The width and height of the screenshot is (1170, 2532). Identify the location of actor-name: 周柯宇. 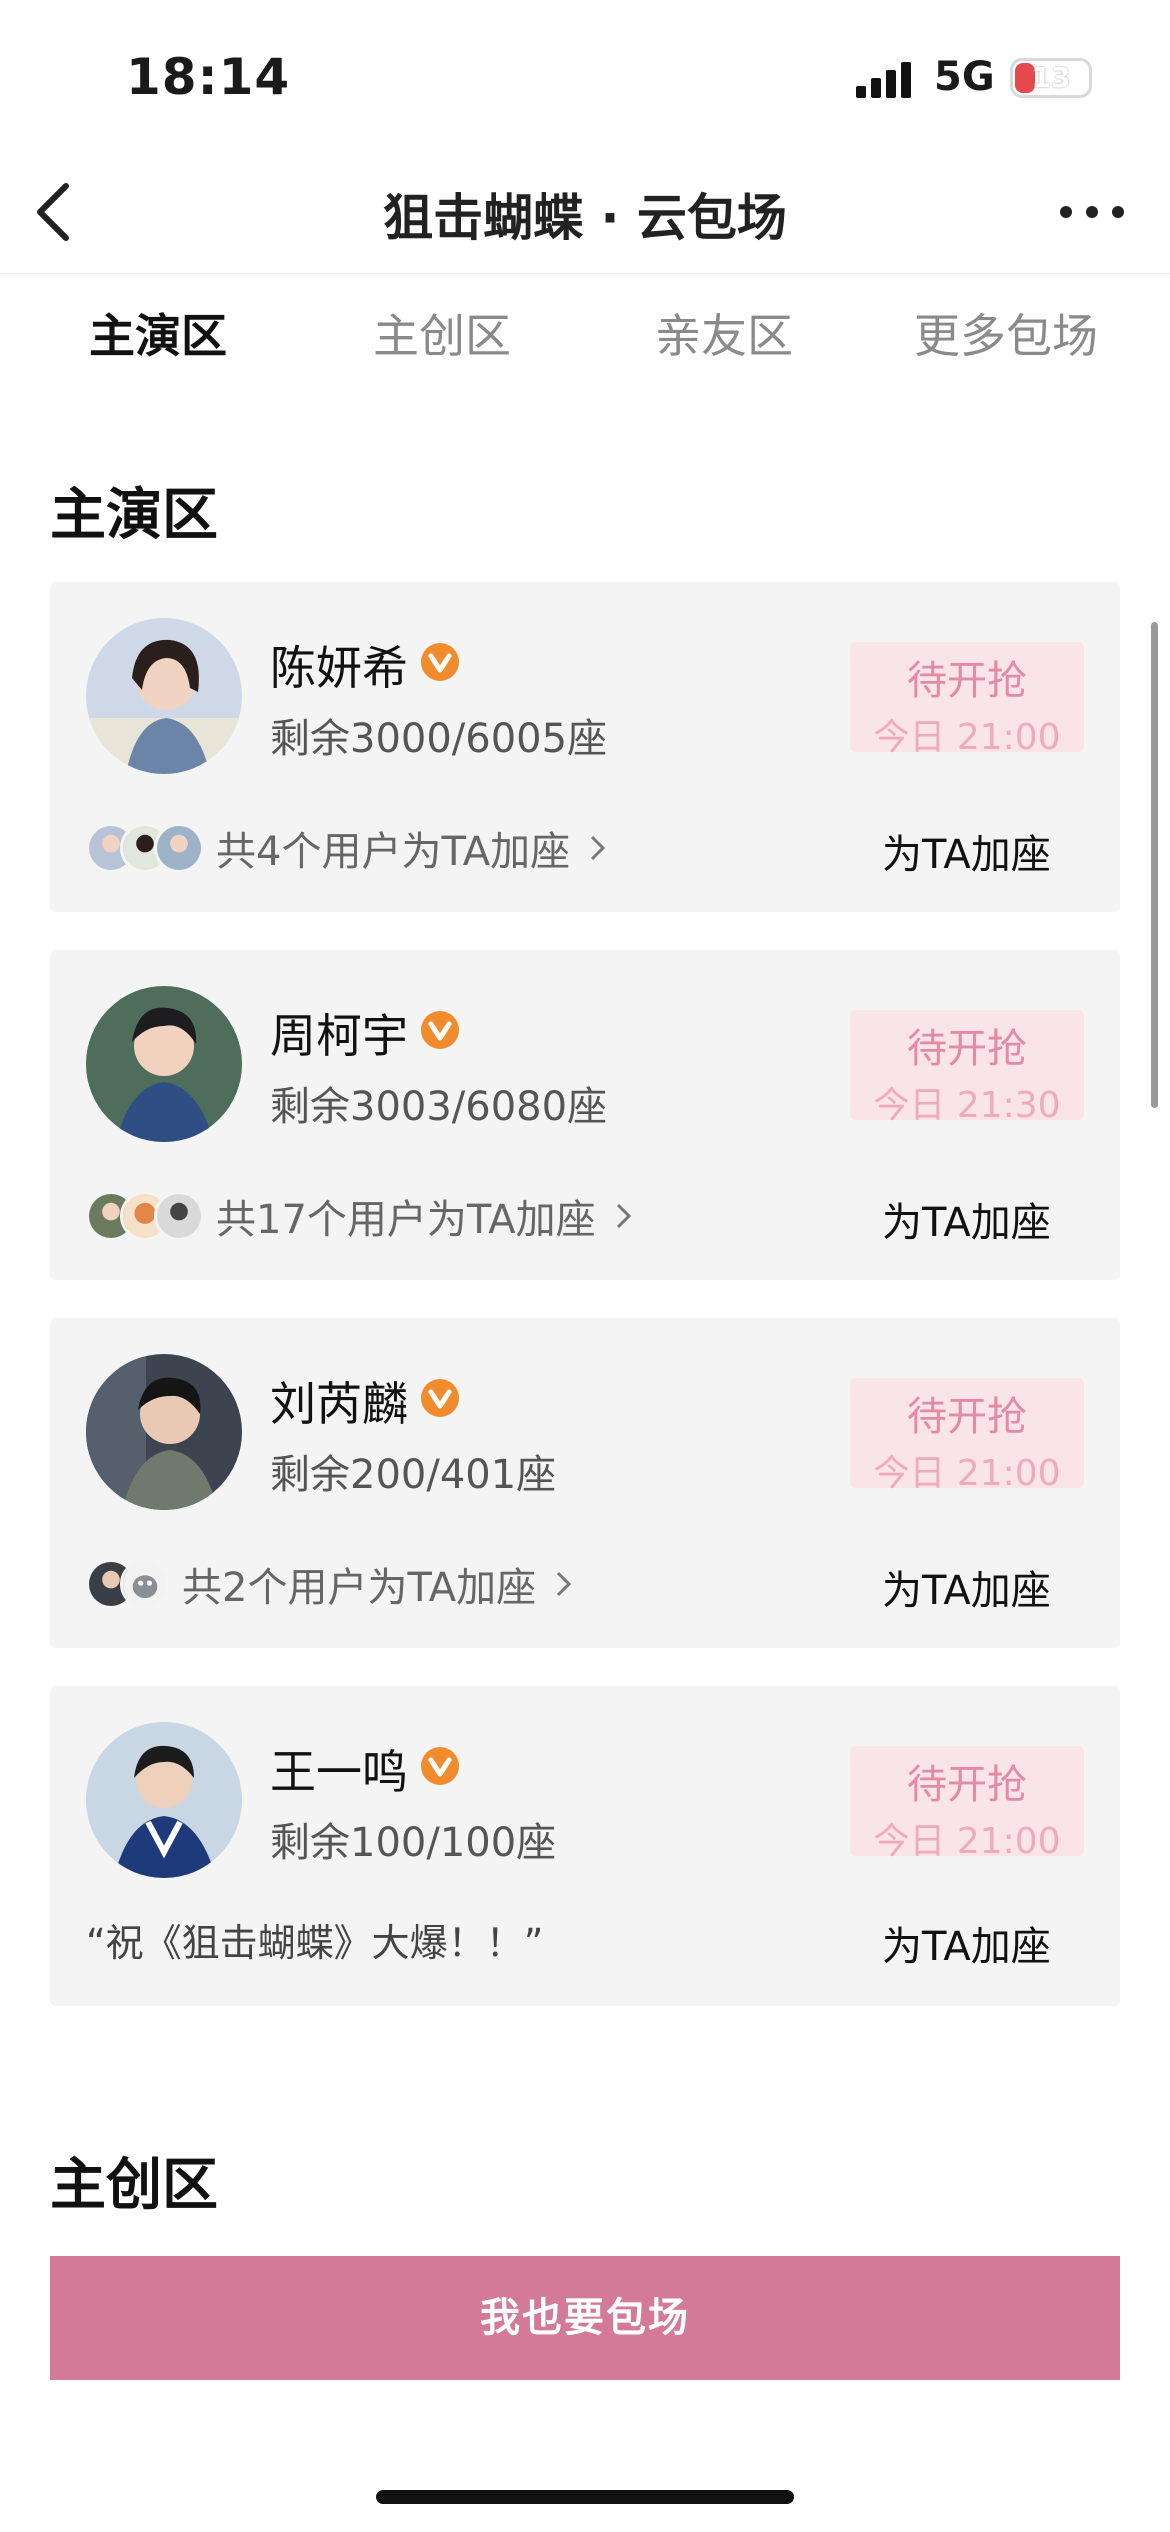
(339, 1036).